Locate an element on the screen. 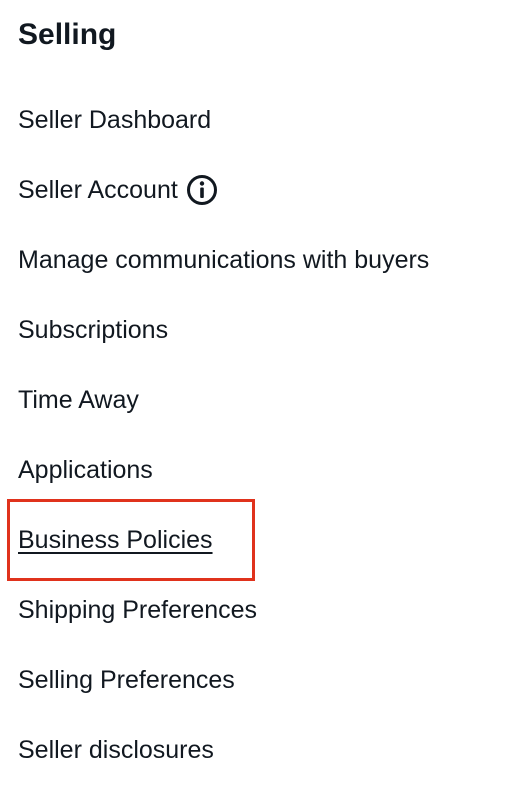 The height and width of the screenshot is (802, 518). seller-dashboard-link: Seller Dashboard is located at coordinates (114, 120).